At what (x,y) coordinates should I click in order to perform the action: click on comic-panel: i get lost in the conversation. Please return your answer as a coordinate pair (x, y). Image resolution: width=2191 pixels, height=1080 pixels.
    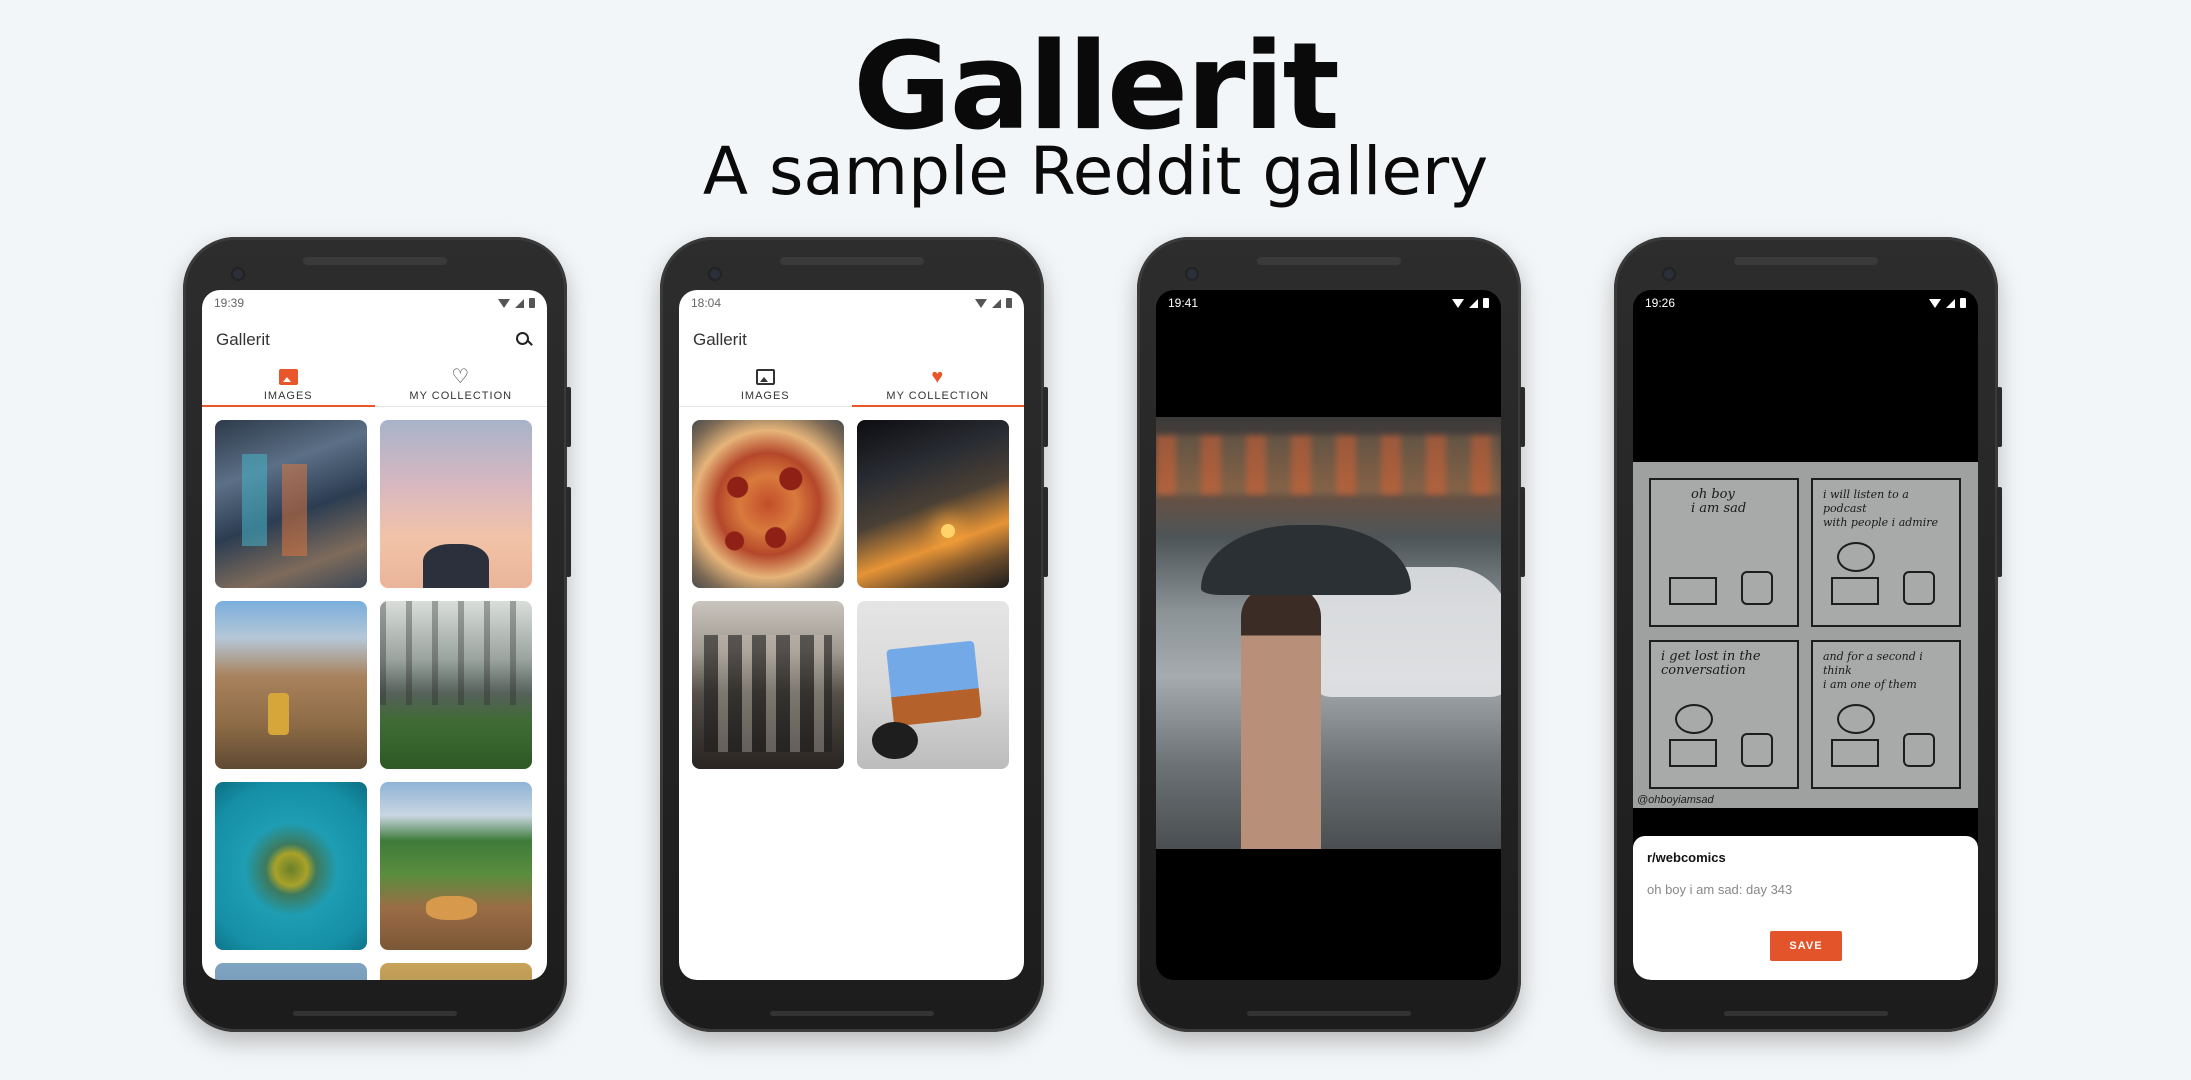
    Looking at the image, I should click on (1724, 714).